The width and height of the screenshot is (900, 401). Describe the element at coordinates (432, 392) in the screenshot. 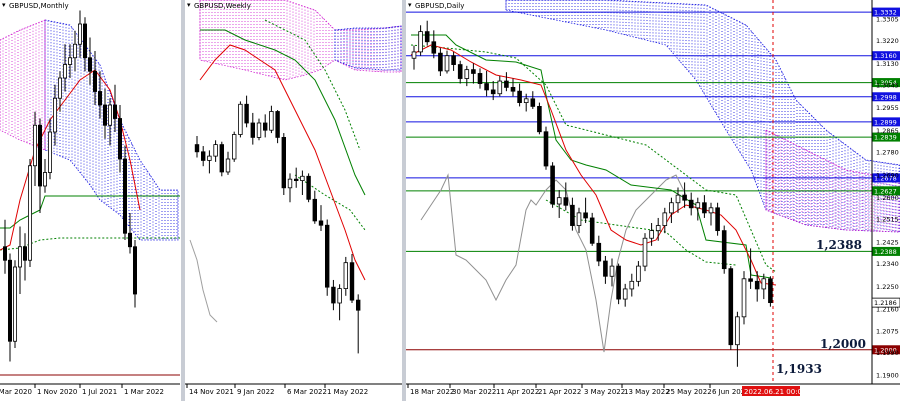

I see `x-tick-label: 18 Mar 2022` at that location.